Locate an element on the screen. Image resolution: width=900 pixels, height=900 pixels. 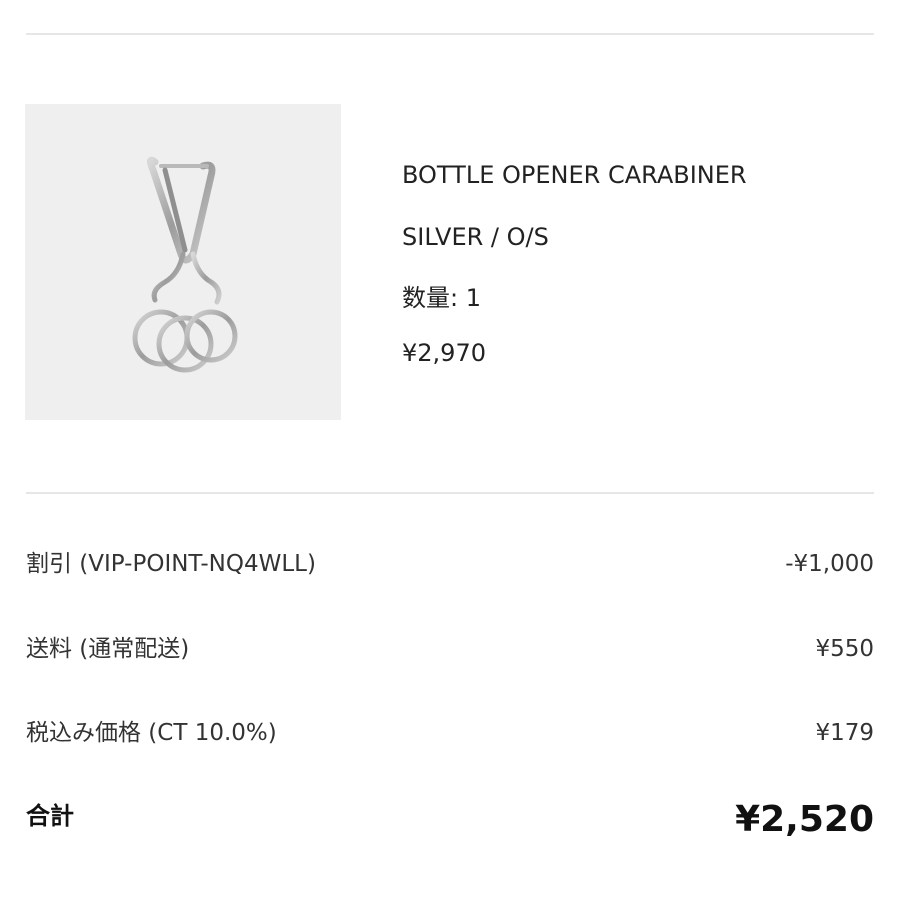
discount-row: 割引 (VIP-POINT-NQ4WLL) -¥1,000 is located at coordinates (450, 564).